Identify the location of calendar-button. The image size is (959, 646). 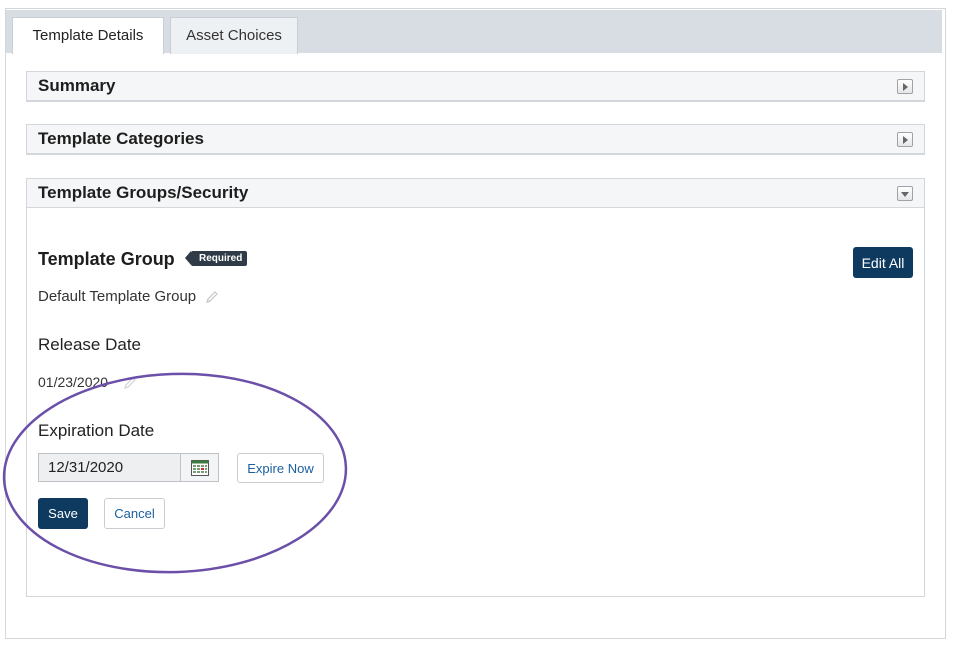
(200, 467).